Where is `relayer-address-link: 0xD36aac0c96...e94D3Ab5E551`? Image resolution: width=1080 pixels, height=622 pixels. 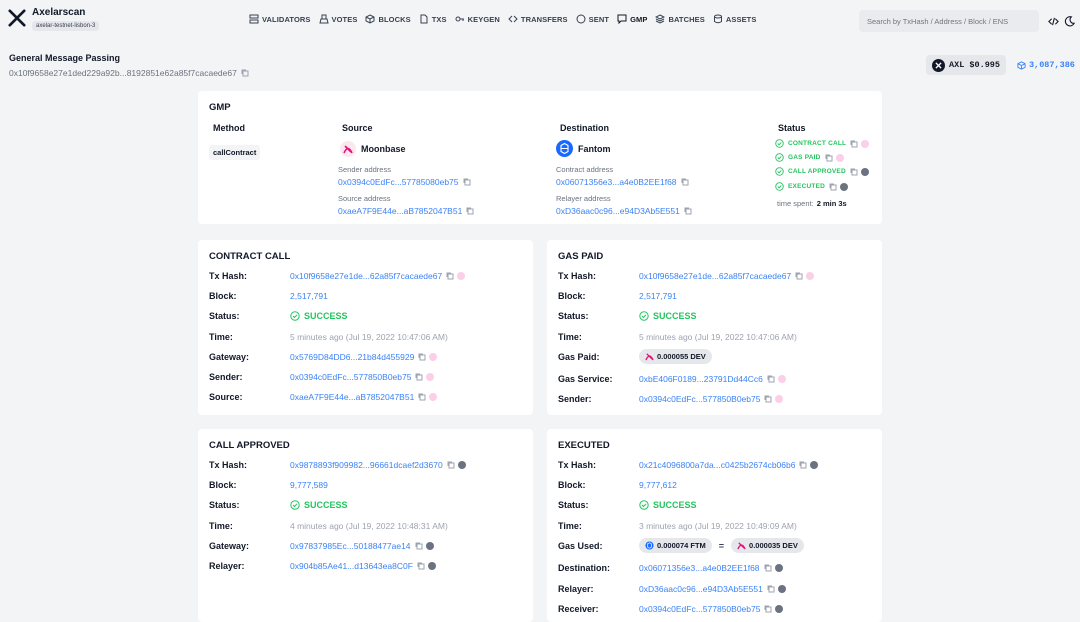 relayer-address-link: 0xD36aac0c96...e94D3Ab5E551 is located at coordinates (618, 211).